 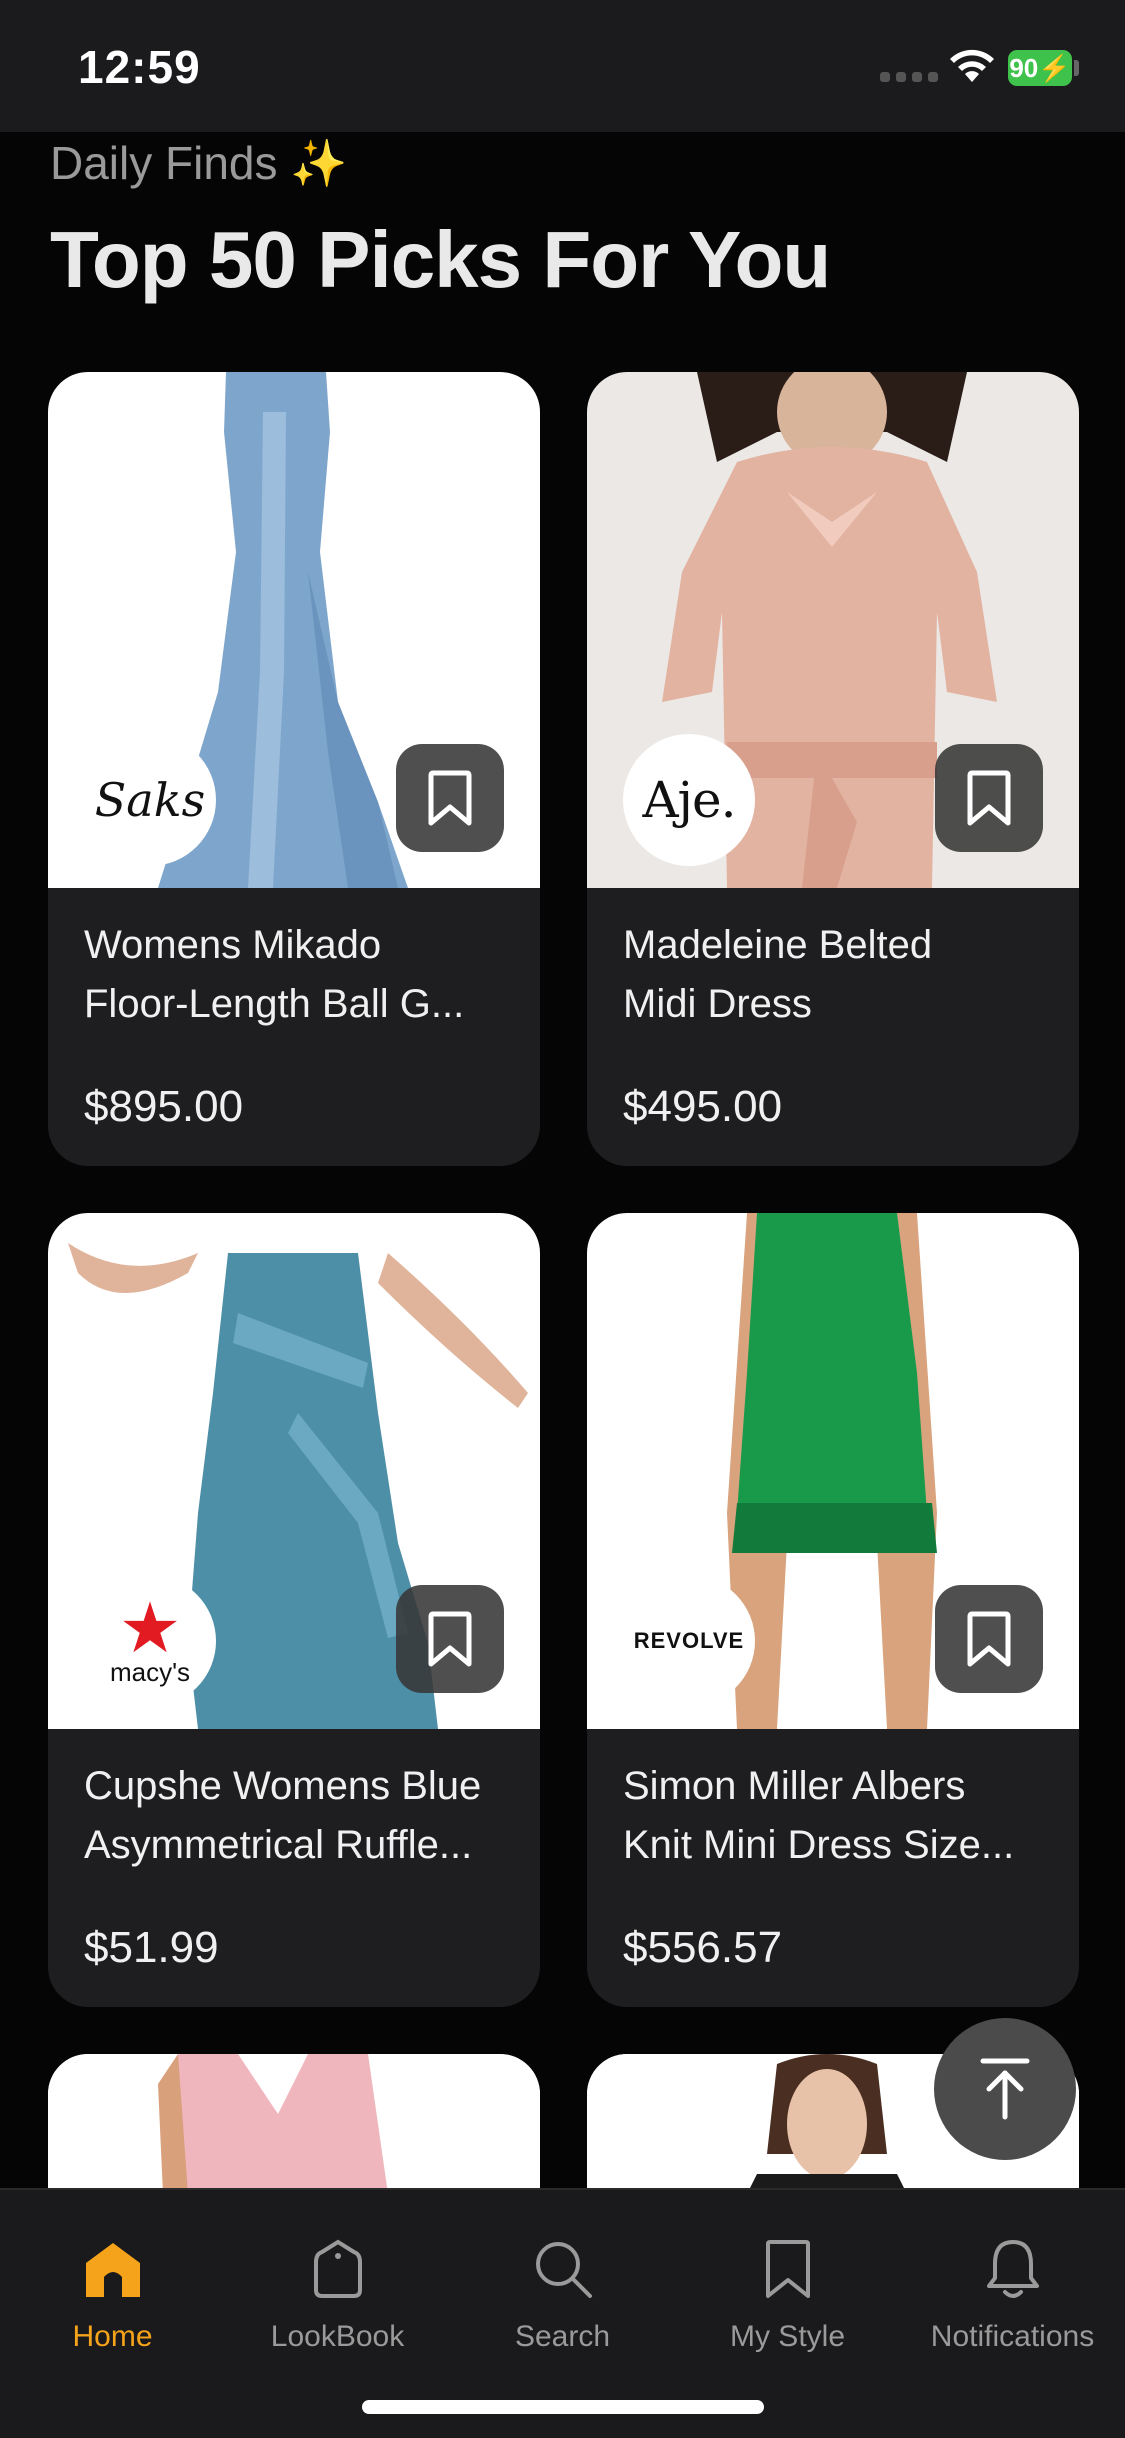 I want to click on battery-tip, so click(x=1076, y=68).